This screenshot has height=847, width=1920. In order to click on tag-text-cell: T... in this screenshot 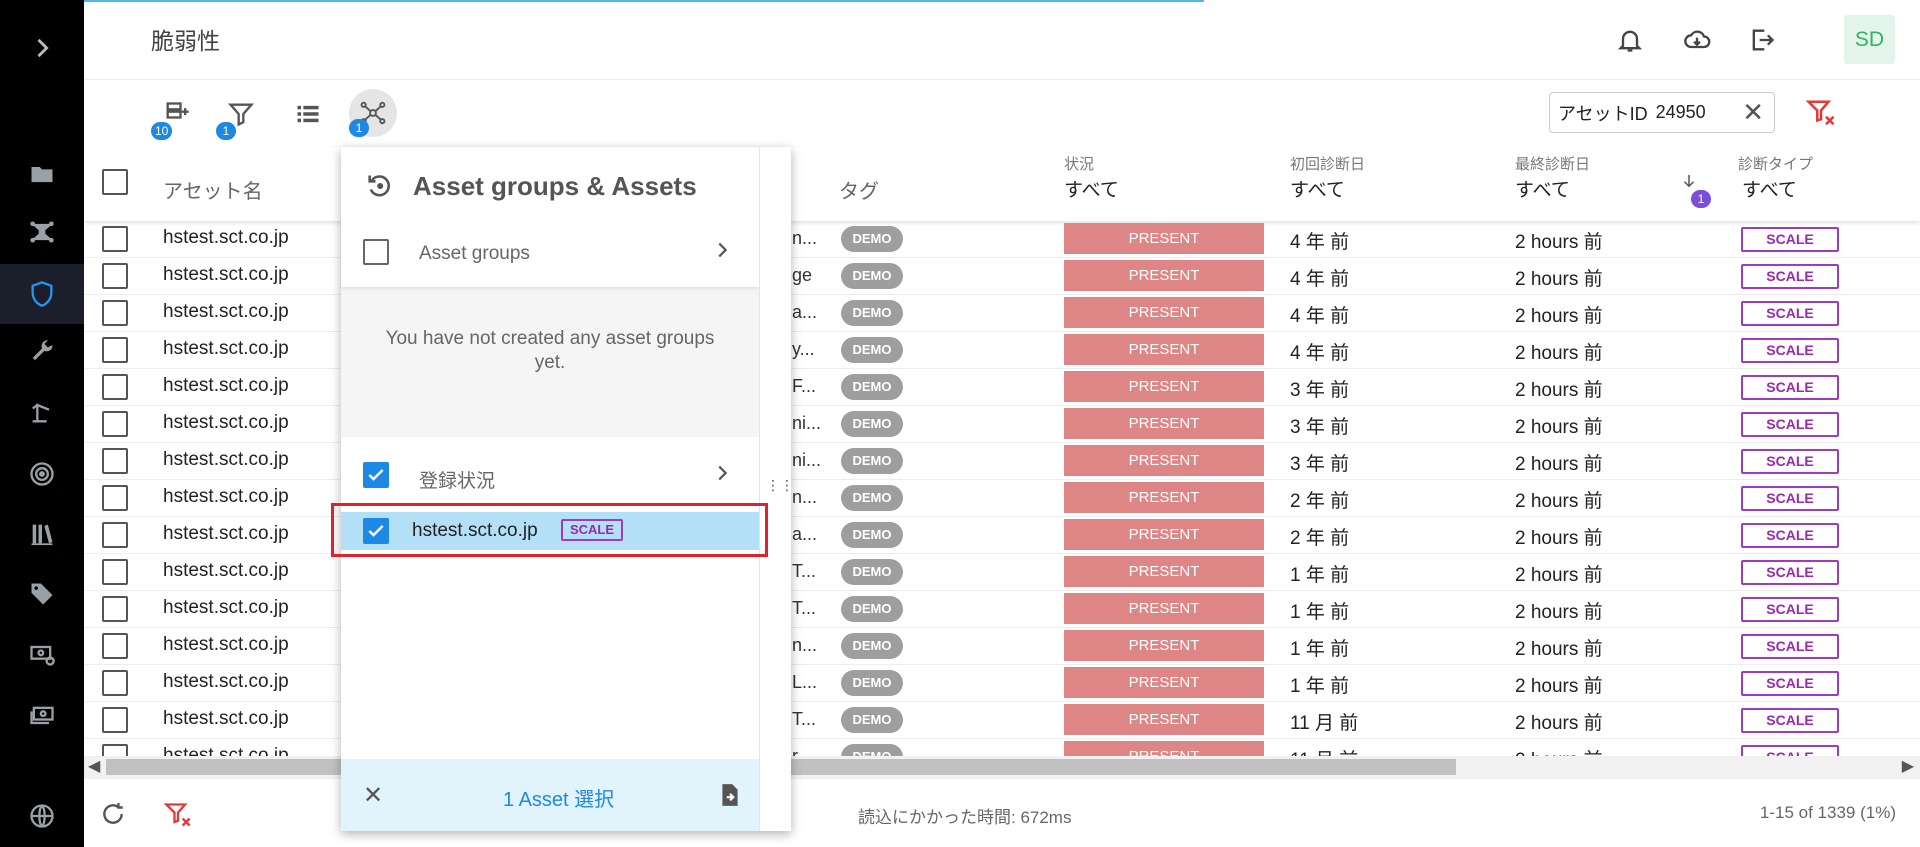, I will do `click(804, 719)`.